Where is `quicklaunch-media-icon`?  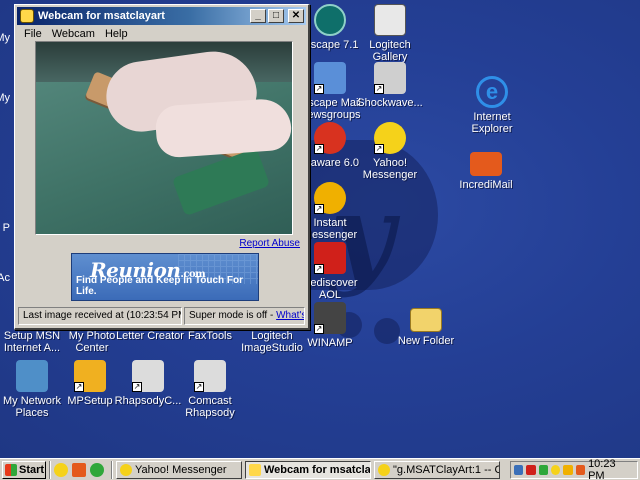 quicklaunch-media-icon is located at coordinates (97, 469).